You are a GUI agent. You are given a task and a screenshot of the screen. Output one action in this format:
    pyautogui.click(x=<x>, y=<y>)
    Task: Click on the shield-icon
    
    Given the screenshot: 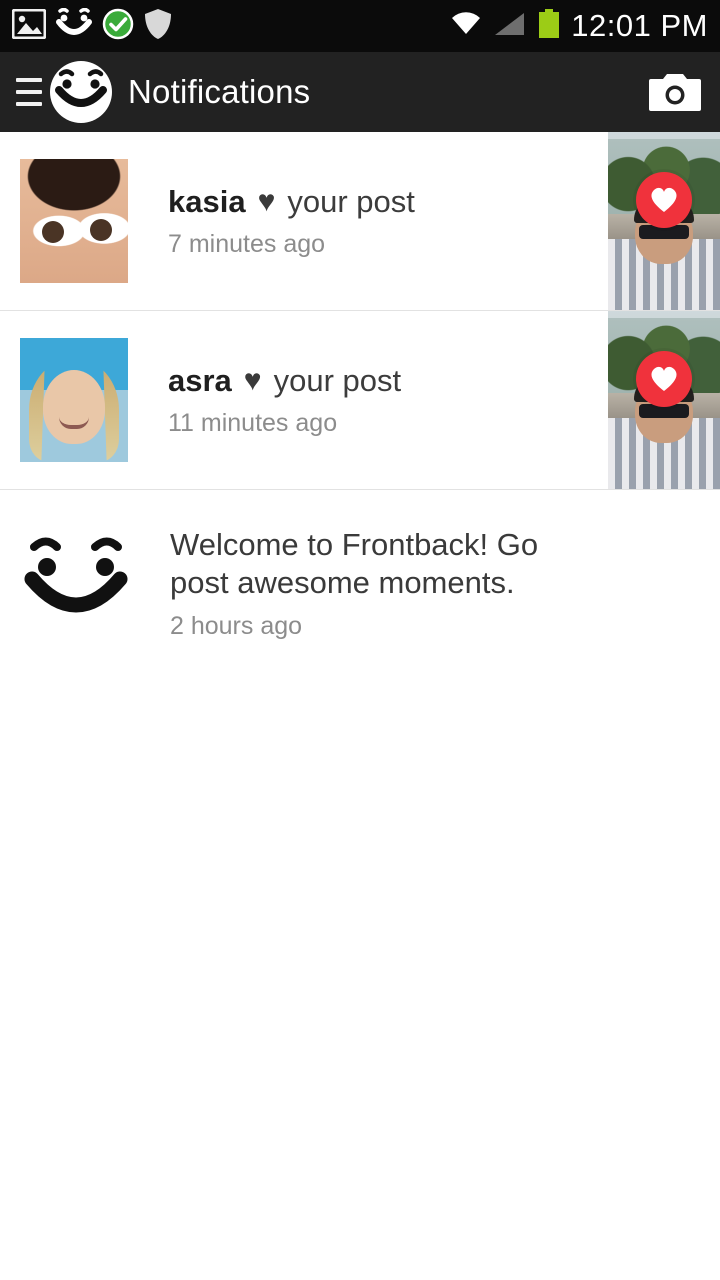 What is the action you would take?
    pyautogui.click(x=158, y=26)
    